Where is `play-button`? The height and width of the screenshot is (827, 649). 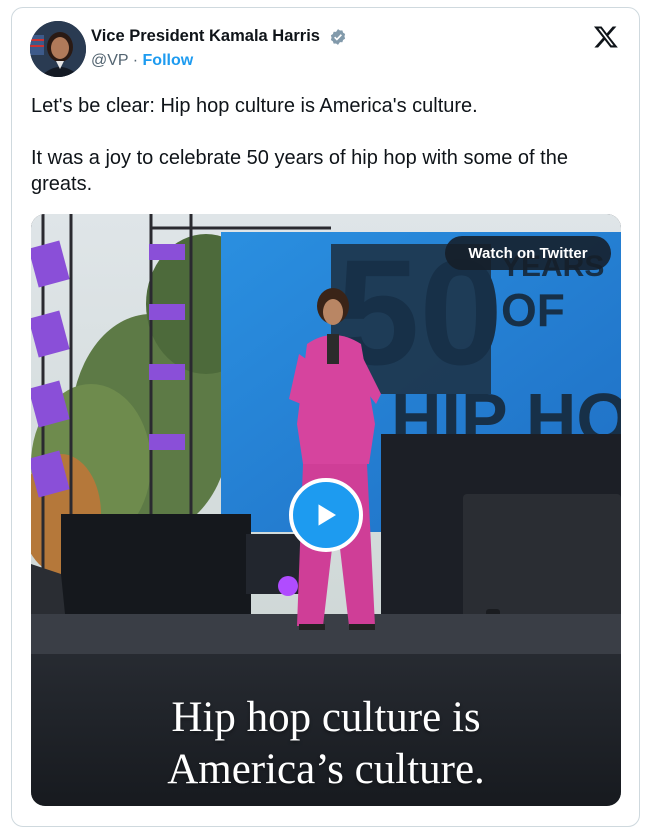 play-button is located at coordinates (326, 515).